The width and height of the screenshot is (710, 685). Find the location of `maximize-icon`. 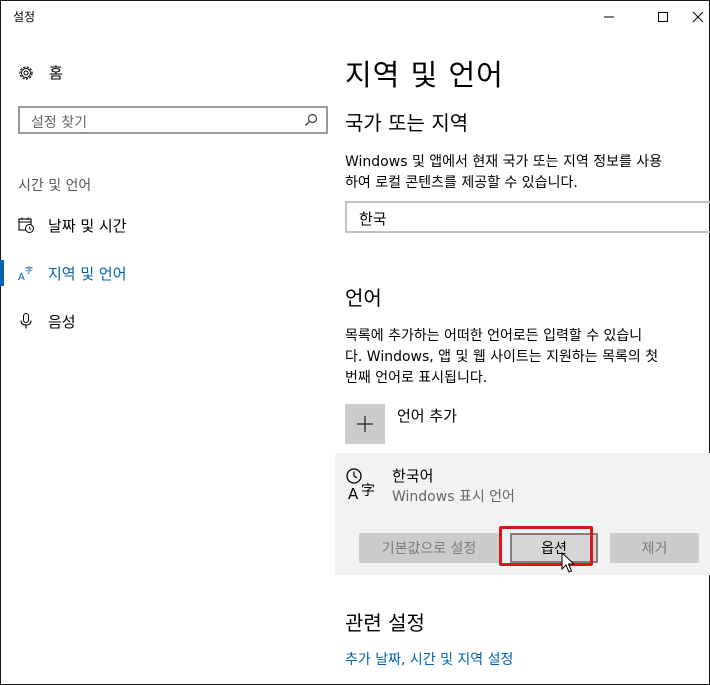

maximize-icon is located at coordinates (663, 17).